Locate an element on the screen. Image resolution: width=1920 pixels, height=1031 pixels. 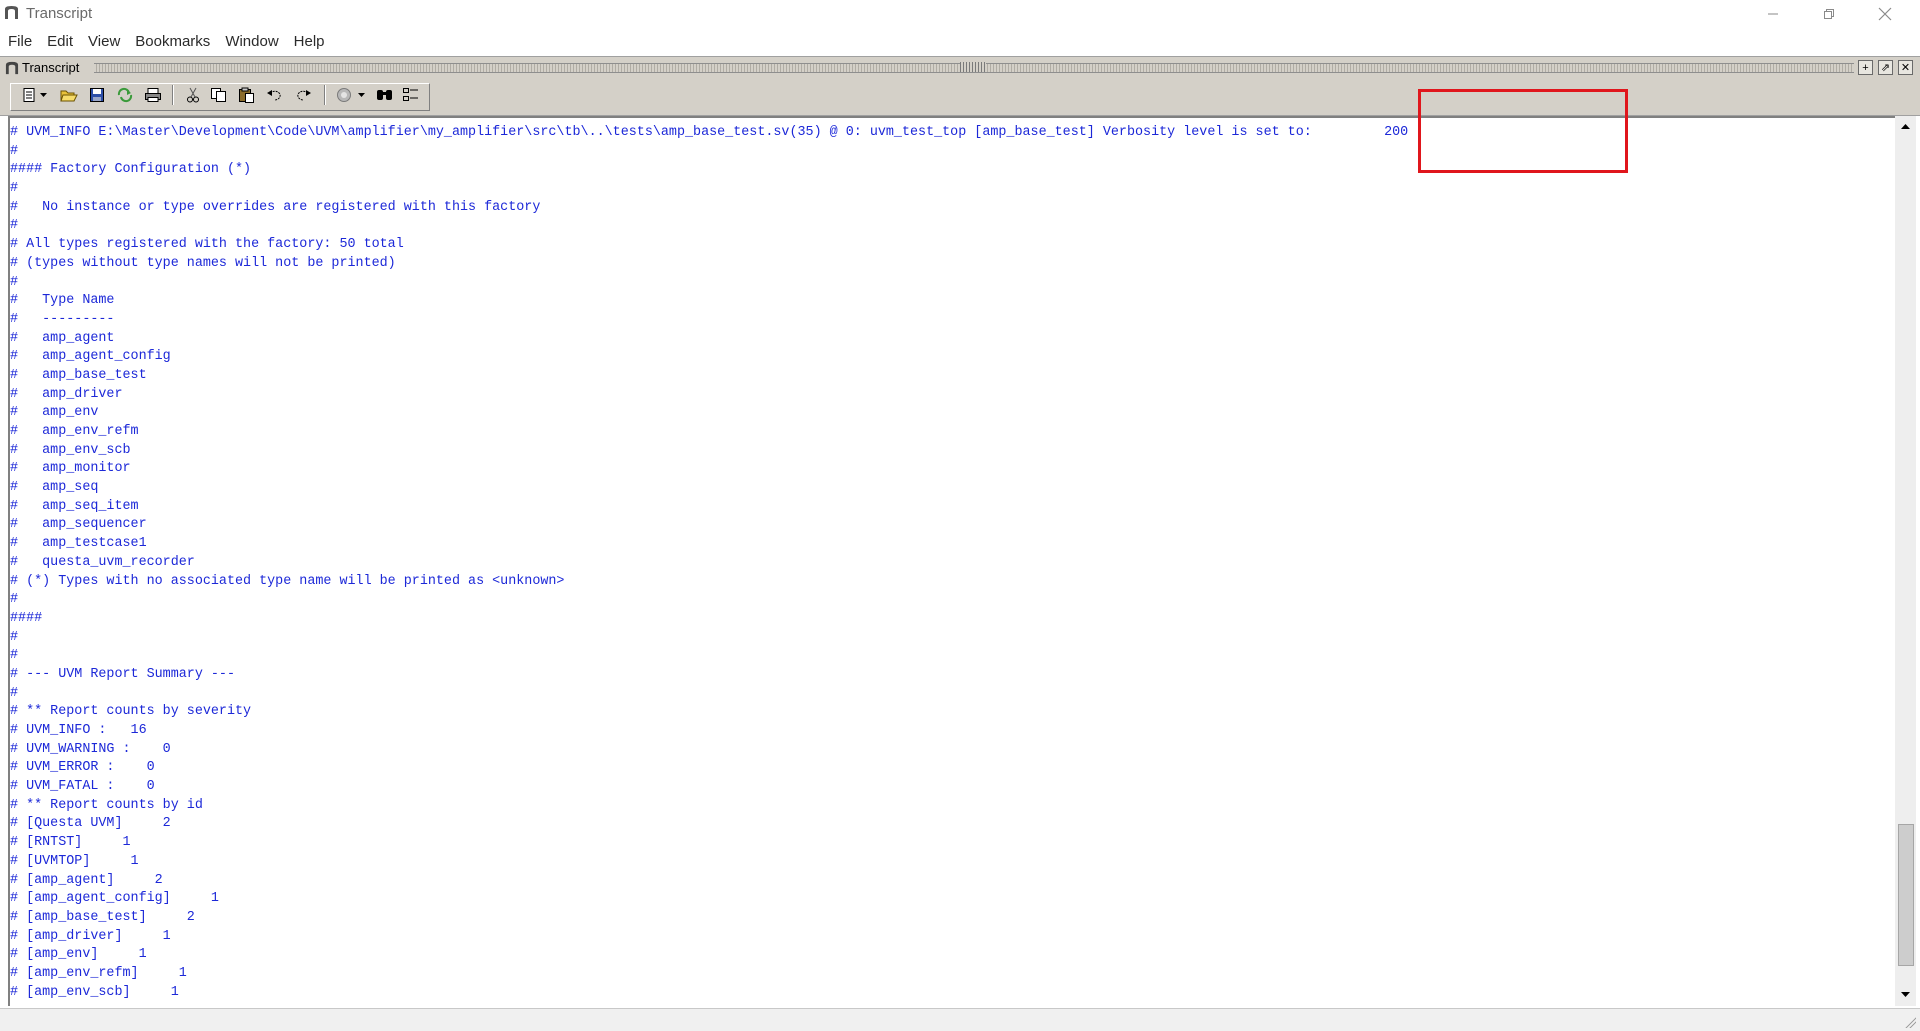
transcript-line: # amp_env_scb is located at coordinates (70, 450).